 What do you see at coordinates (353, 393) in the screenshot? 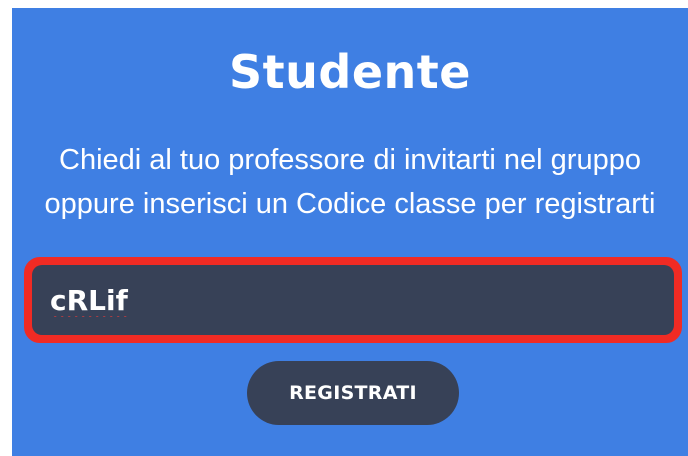
I see `register-button: REGISTRATI` at bounding box center [353, 393].